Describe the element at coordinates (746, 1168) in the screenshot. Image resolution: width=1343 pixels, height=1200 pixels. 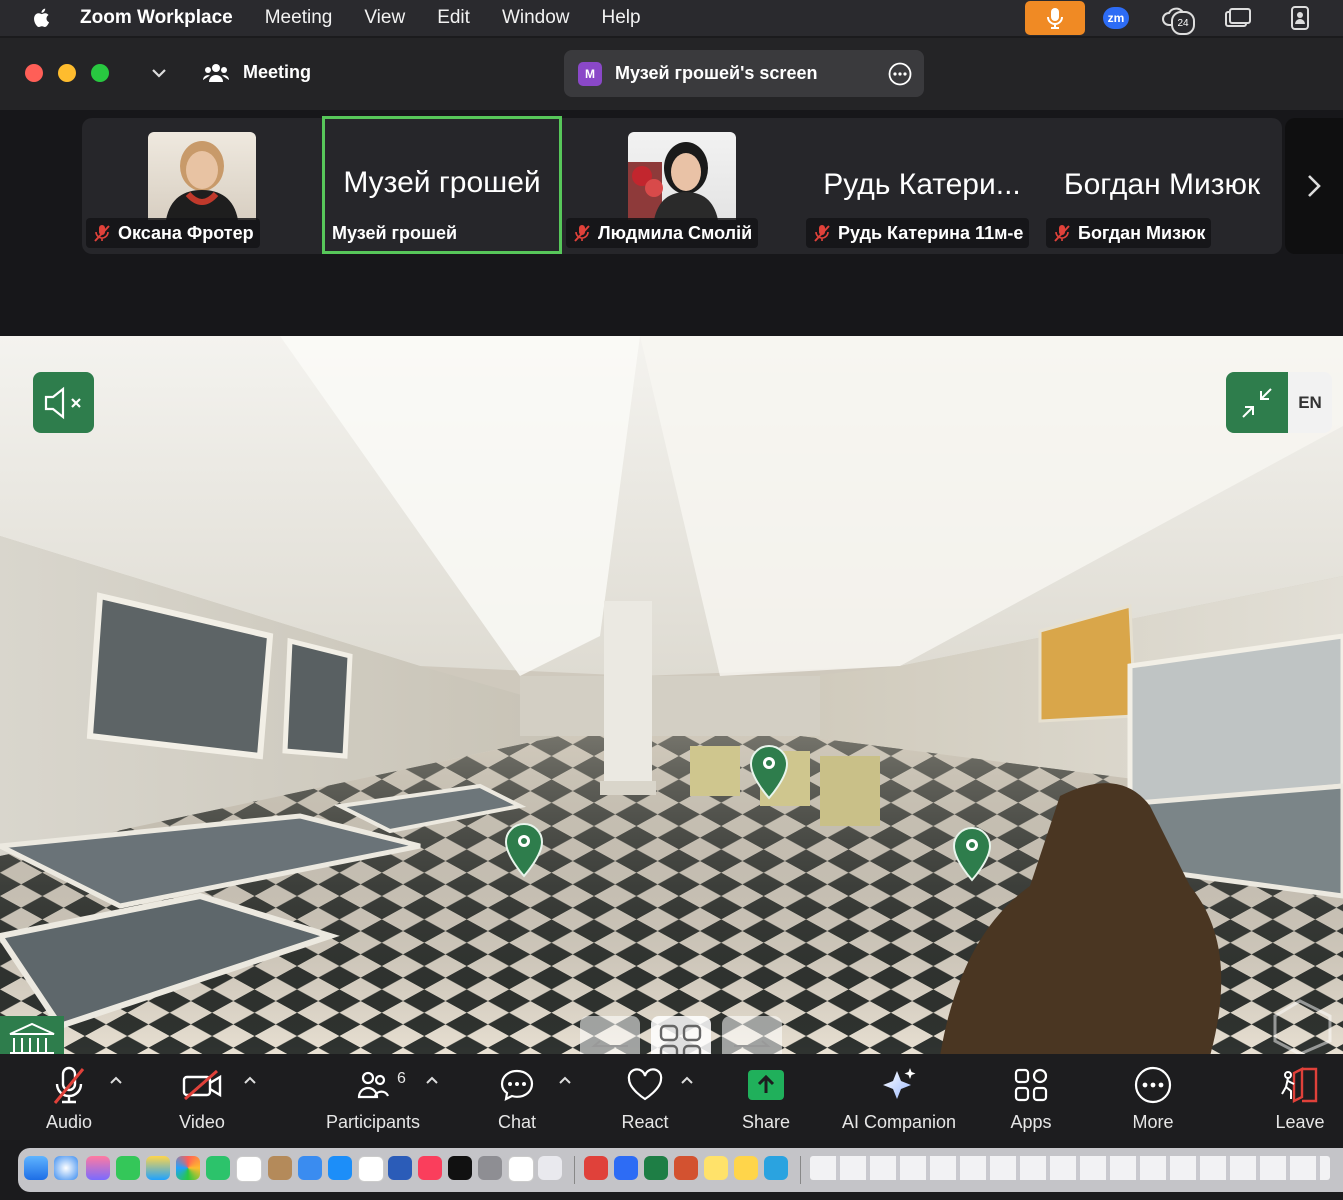
I see `tips-icon` at that location.